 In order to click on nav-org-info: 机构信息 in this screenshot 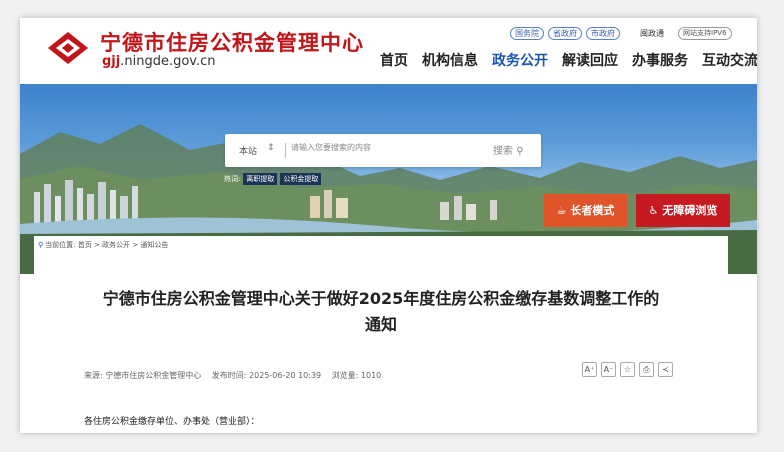, I will do `click(450, 60)`.